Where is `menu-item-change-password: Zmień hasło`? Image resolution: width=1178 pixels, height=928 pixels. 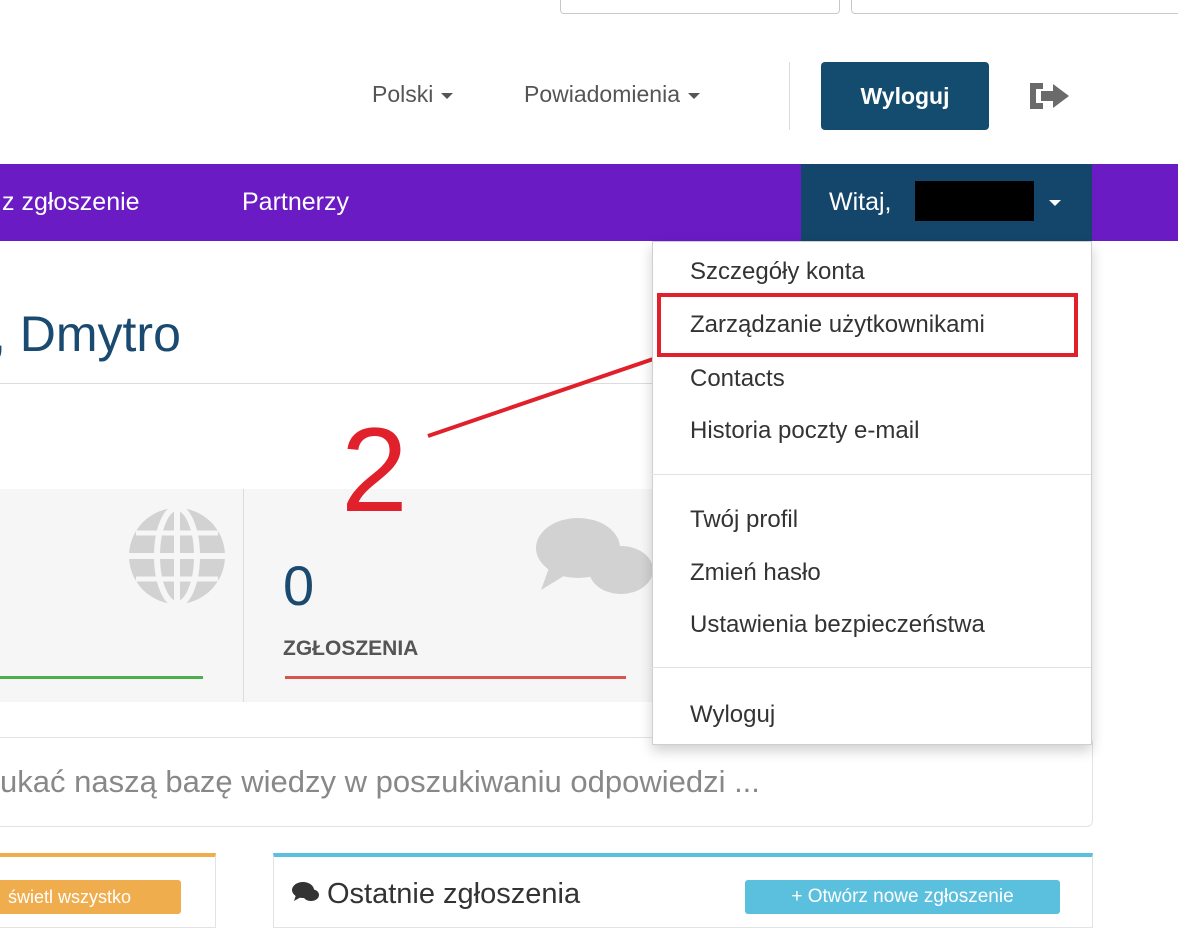
menu-item-change-password: Zmień hasło is located at coordinates (755, 573).